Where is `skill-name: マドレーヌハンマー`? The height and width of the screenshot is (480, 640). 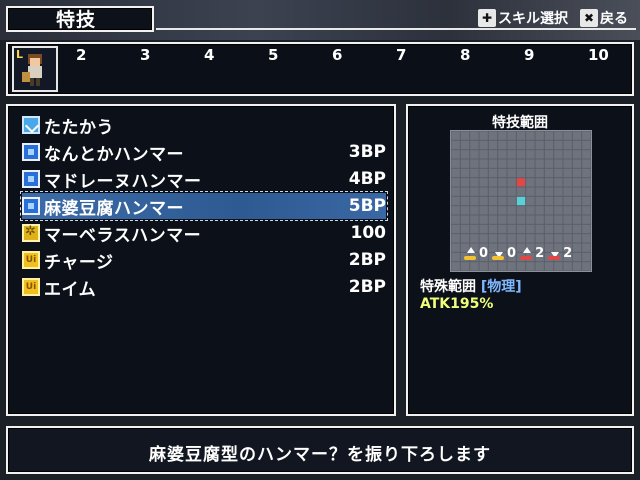 skill-name: マドレーヌハンマー is located at coordinates (123, 181).